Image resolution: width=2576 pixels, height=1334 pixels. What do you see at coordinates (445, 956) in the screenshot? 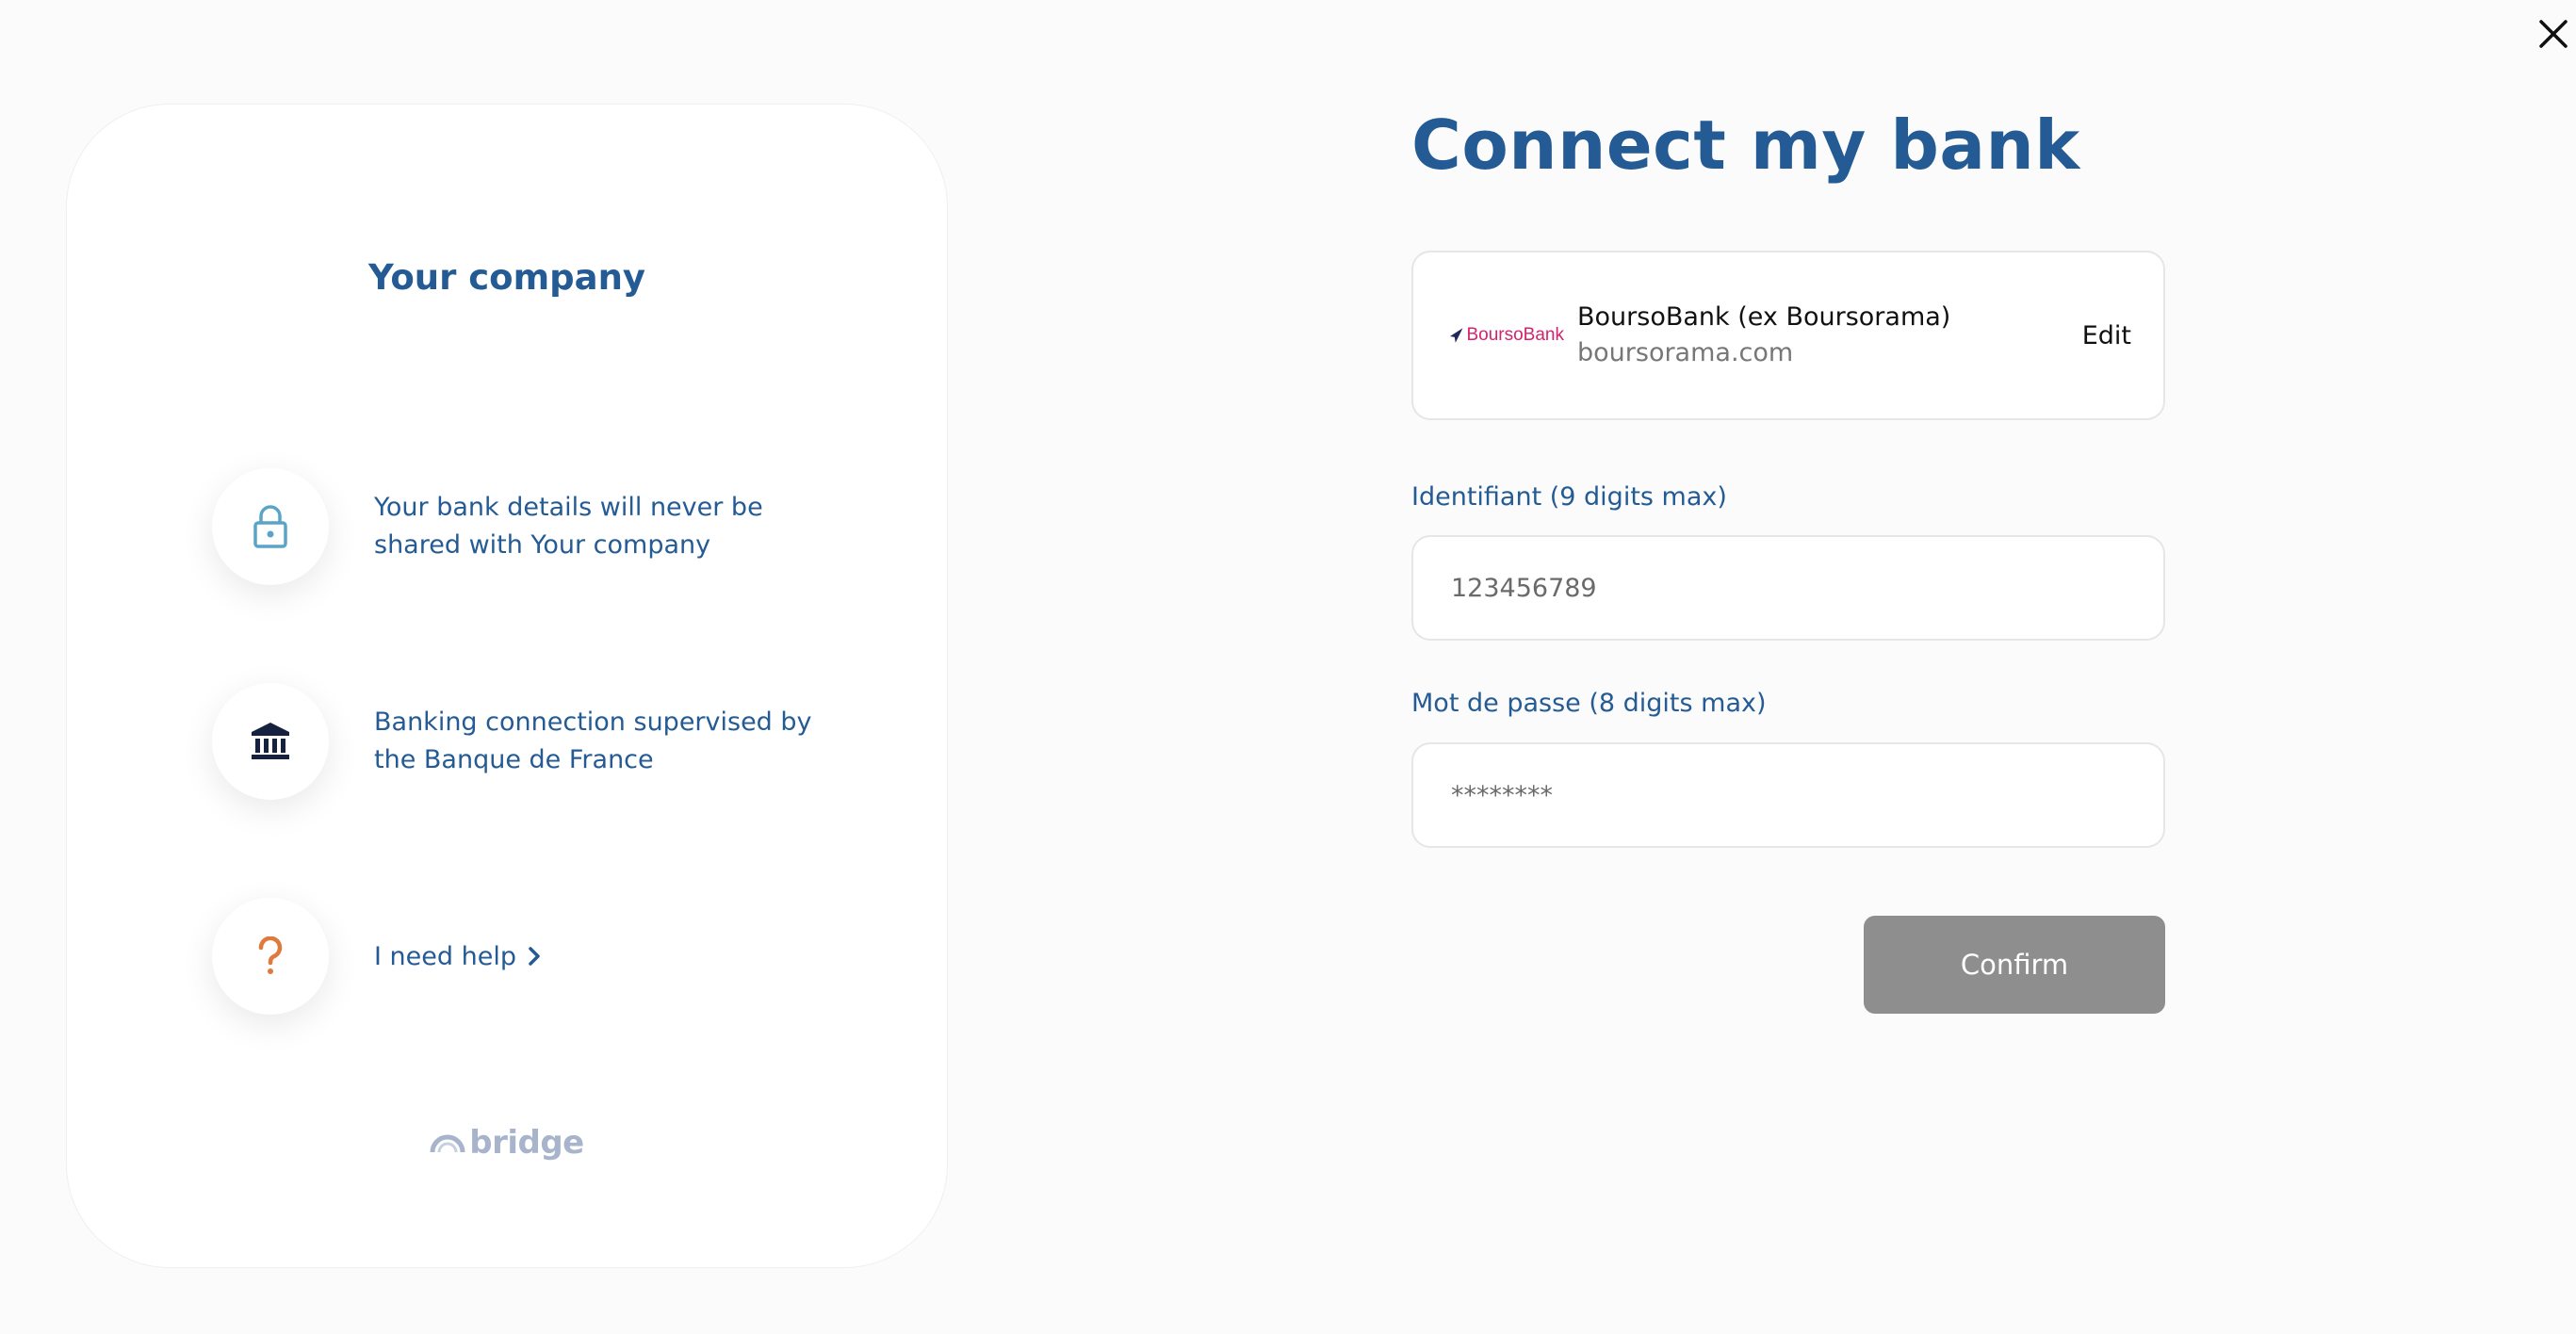
I see `help-link-label: I need help` at bounding box center [445, 956].